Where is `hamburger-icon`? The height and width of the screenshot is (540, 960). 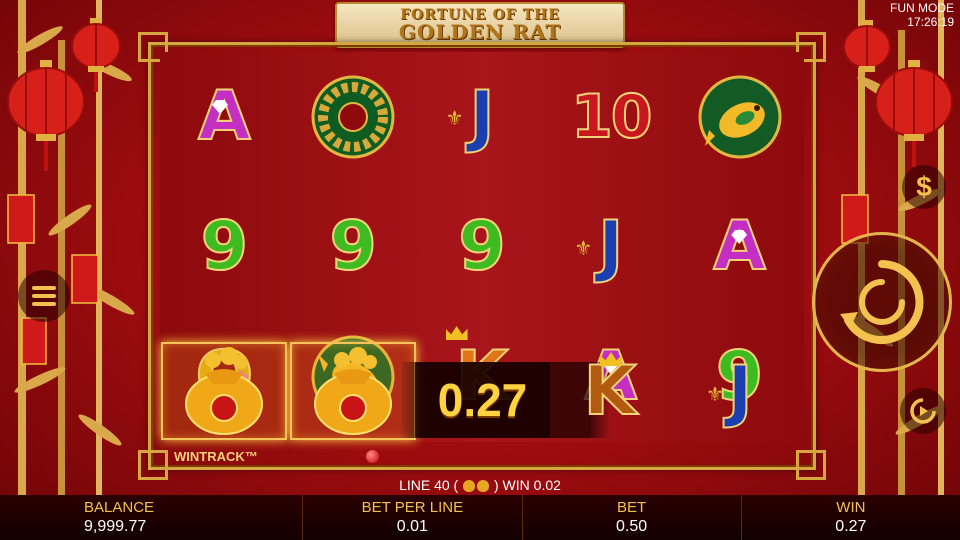 hamburger-icon is located at coordinates (44, 296).